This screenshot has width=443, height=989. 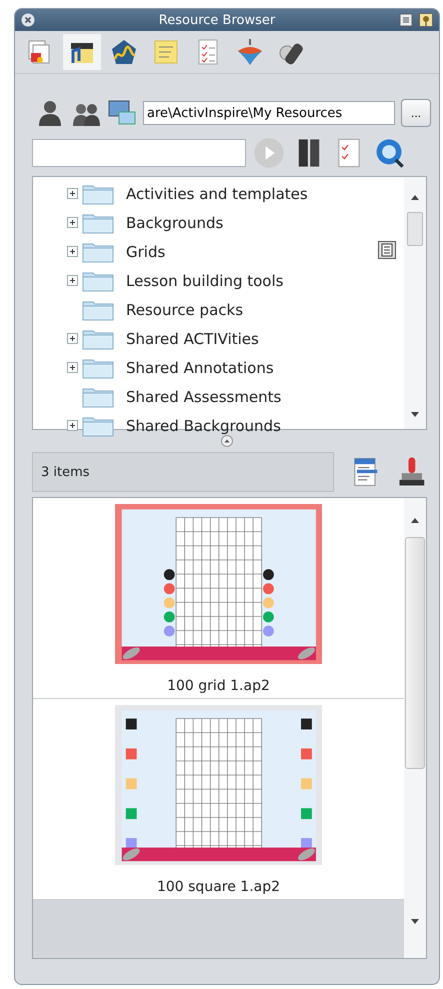 What do you see at coordinates (146, 251) in the screenshot?
I see `folder-label: Grids` at bounding box center [146, 251].